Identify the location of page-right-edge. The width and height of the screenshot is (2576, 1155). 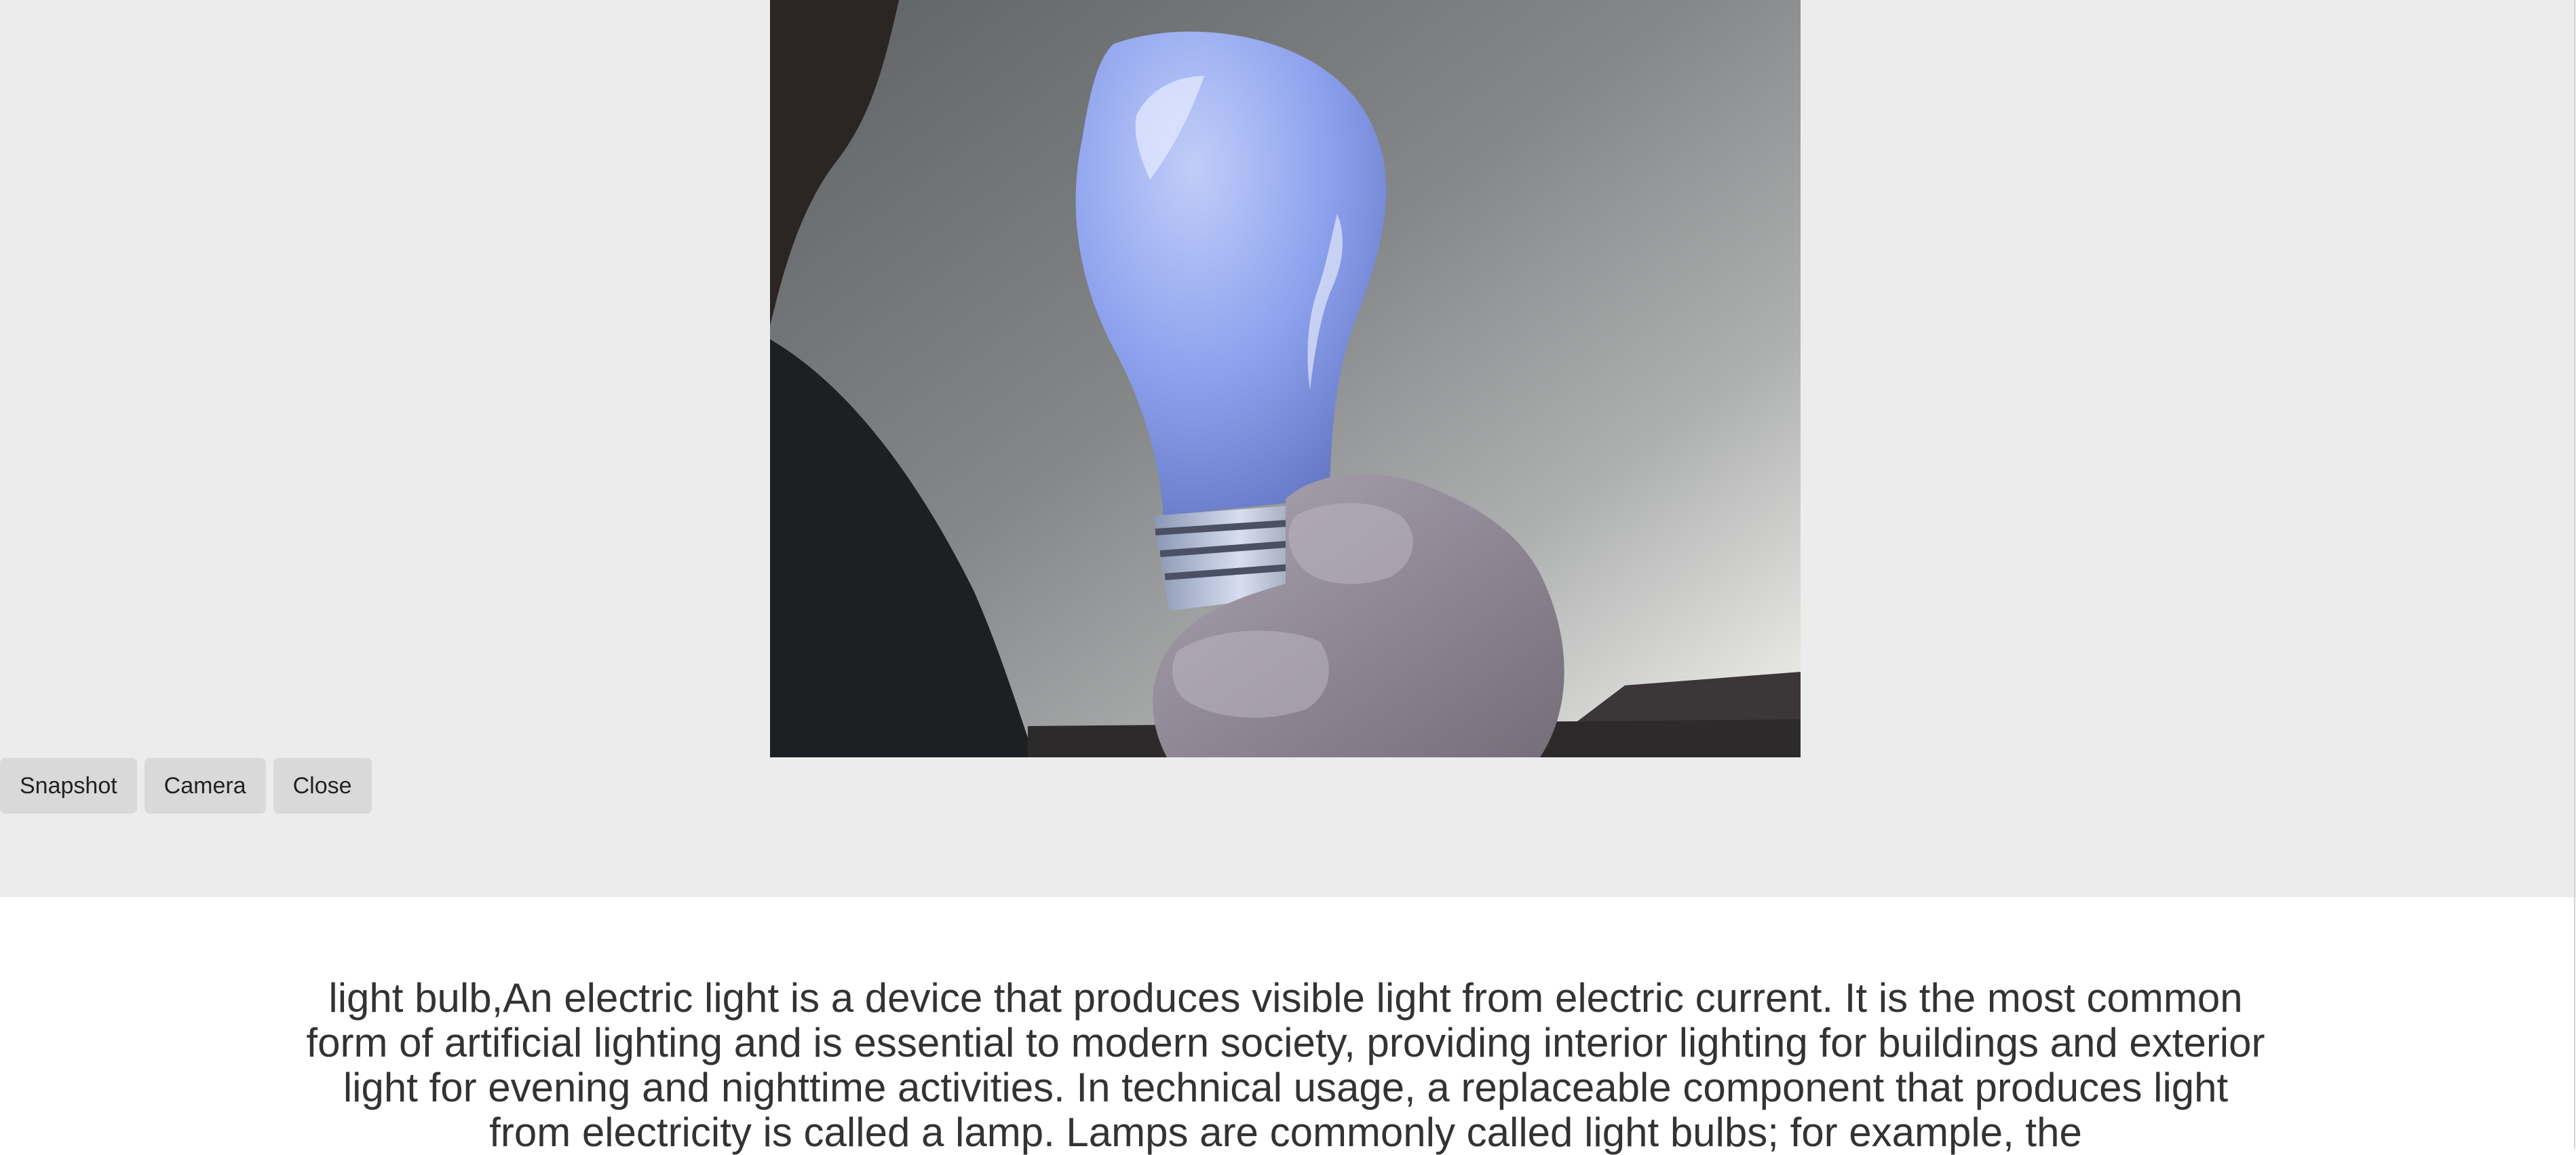
(2574, 574).